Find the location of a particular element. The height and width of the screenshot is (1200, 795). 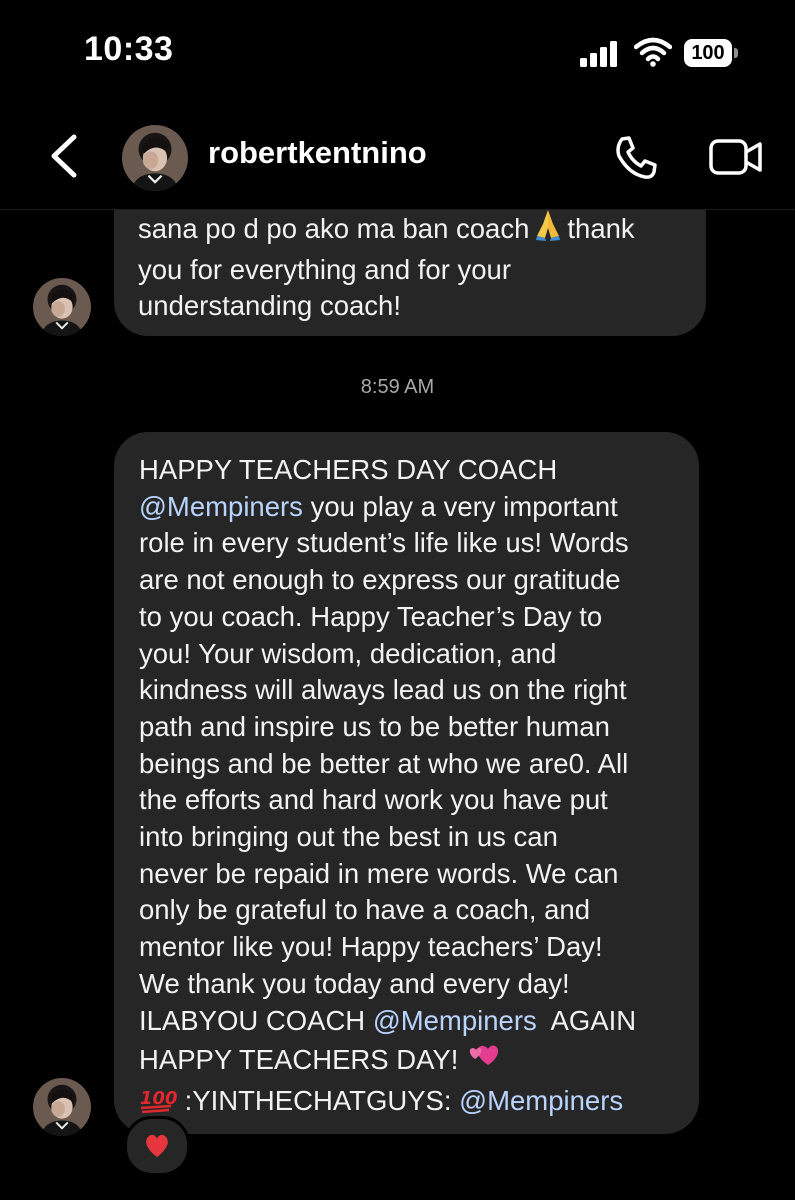

message-line: sana po d po ako ma ban coach is located at coordinates (334, 228).